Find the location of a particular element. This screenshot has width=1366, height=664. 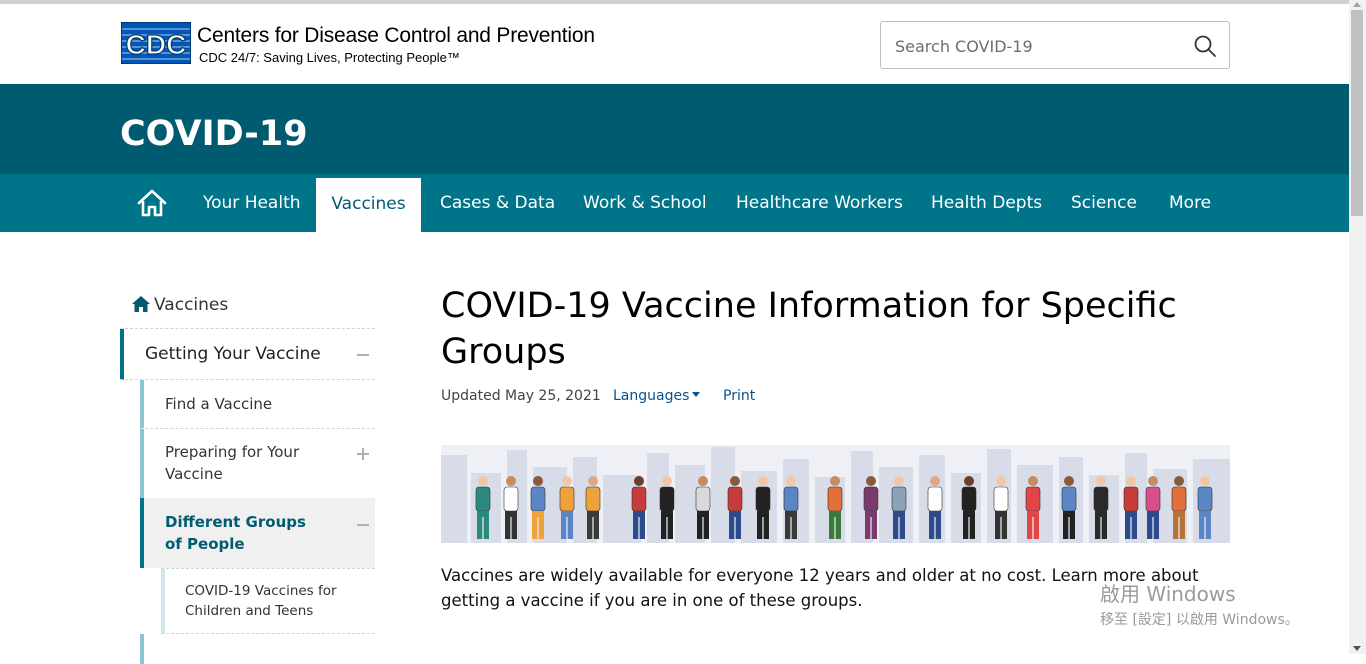

sidenav-item-getting-your-vaccine: Getting Your Vaccine is located at coordinates (247, 354).